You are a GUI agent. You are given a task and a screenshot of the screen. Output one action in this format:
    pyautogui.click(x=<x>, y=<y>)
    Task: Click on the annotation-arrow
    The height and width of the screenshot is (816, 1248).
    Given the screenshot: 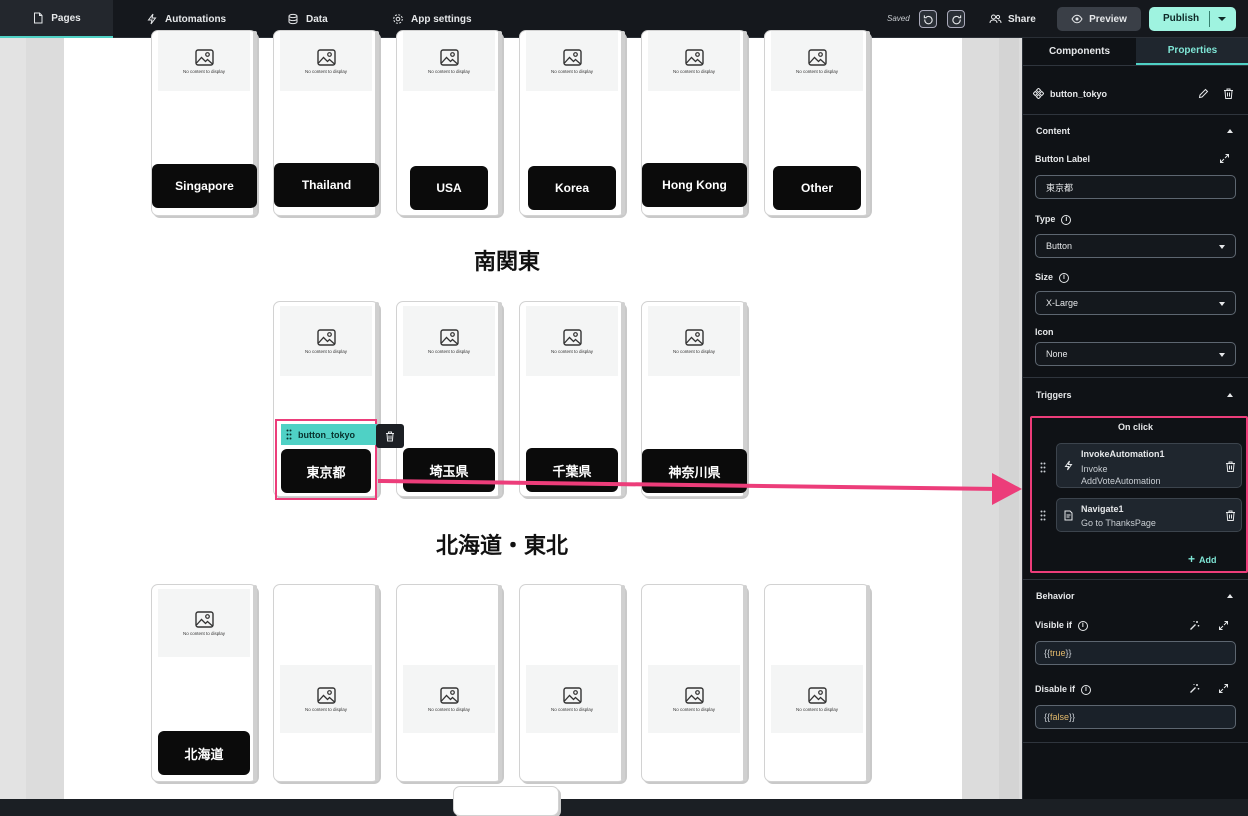 What is the action you would take?
    pyautogui.click(x=699, y=489)
    